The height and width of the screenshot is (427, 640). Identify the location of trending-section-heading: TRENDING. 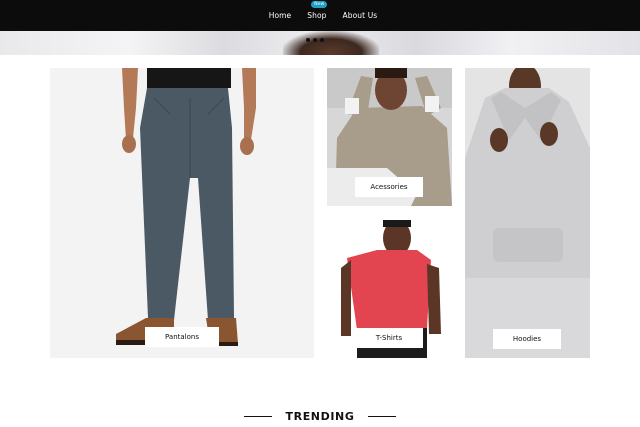
(320, 416).